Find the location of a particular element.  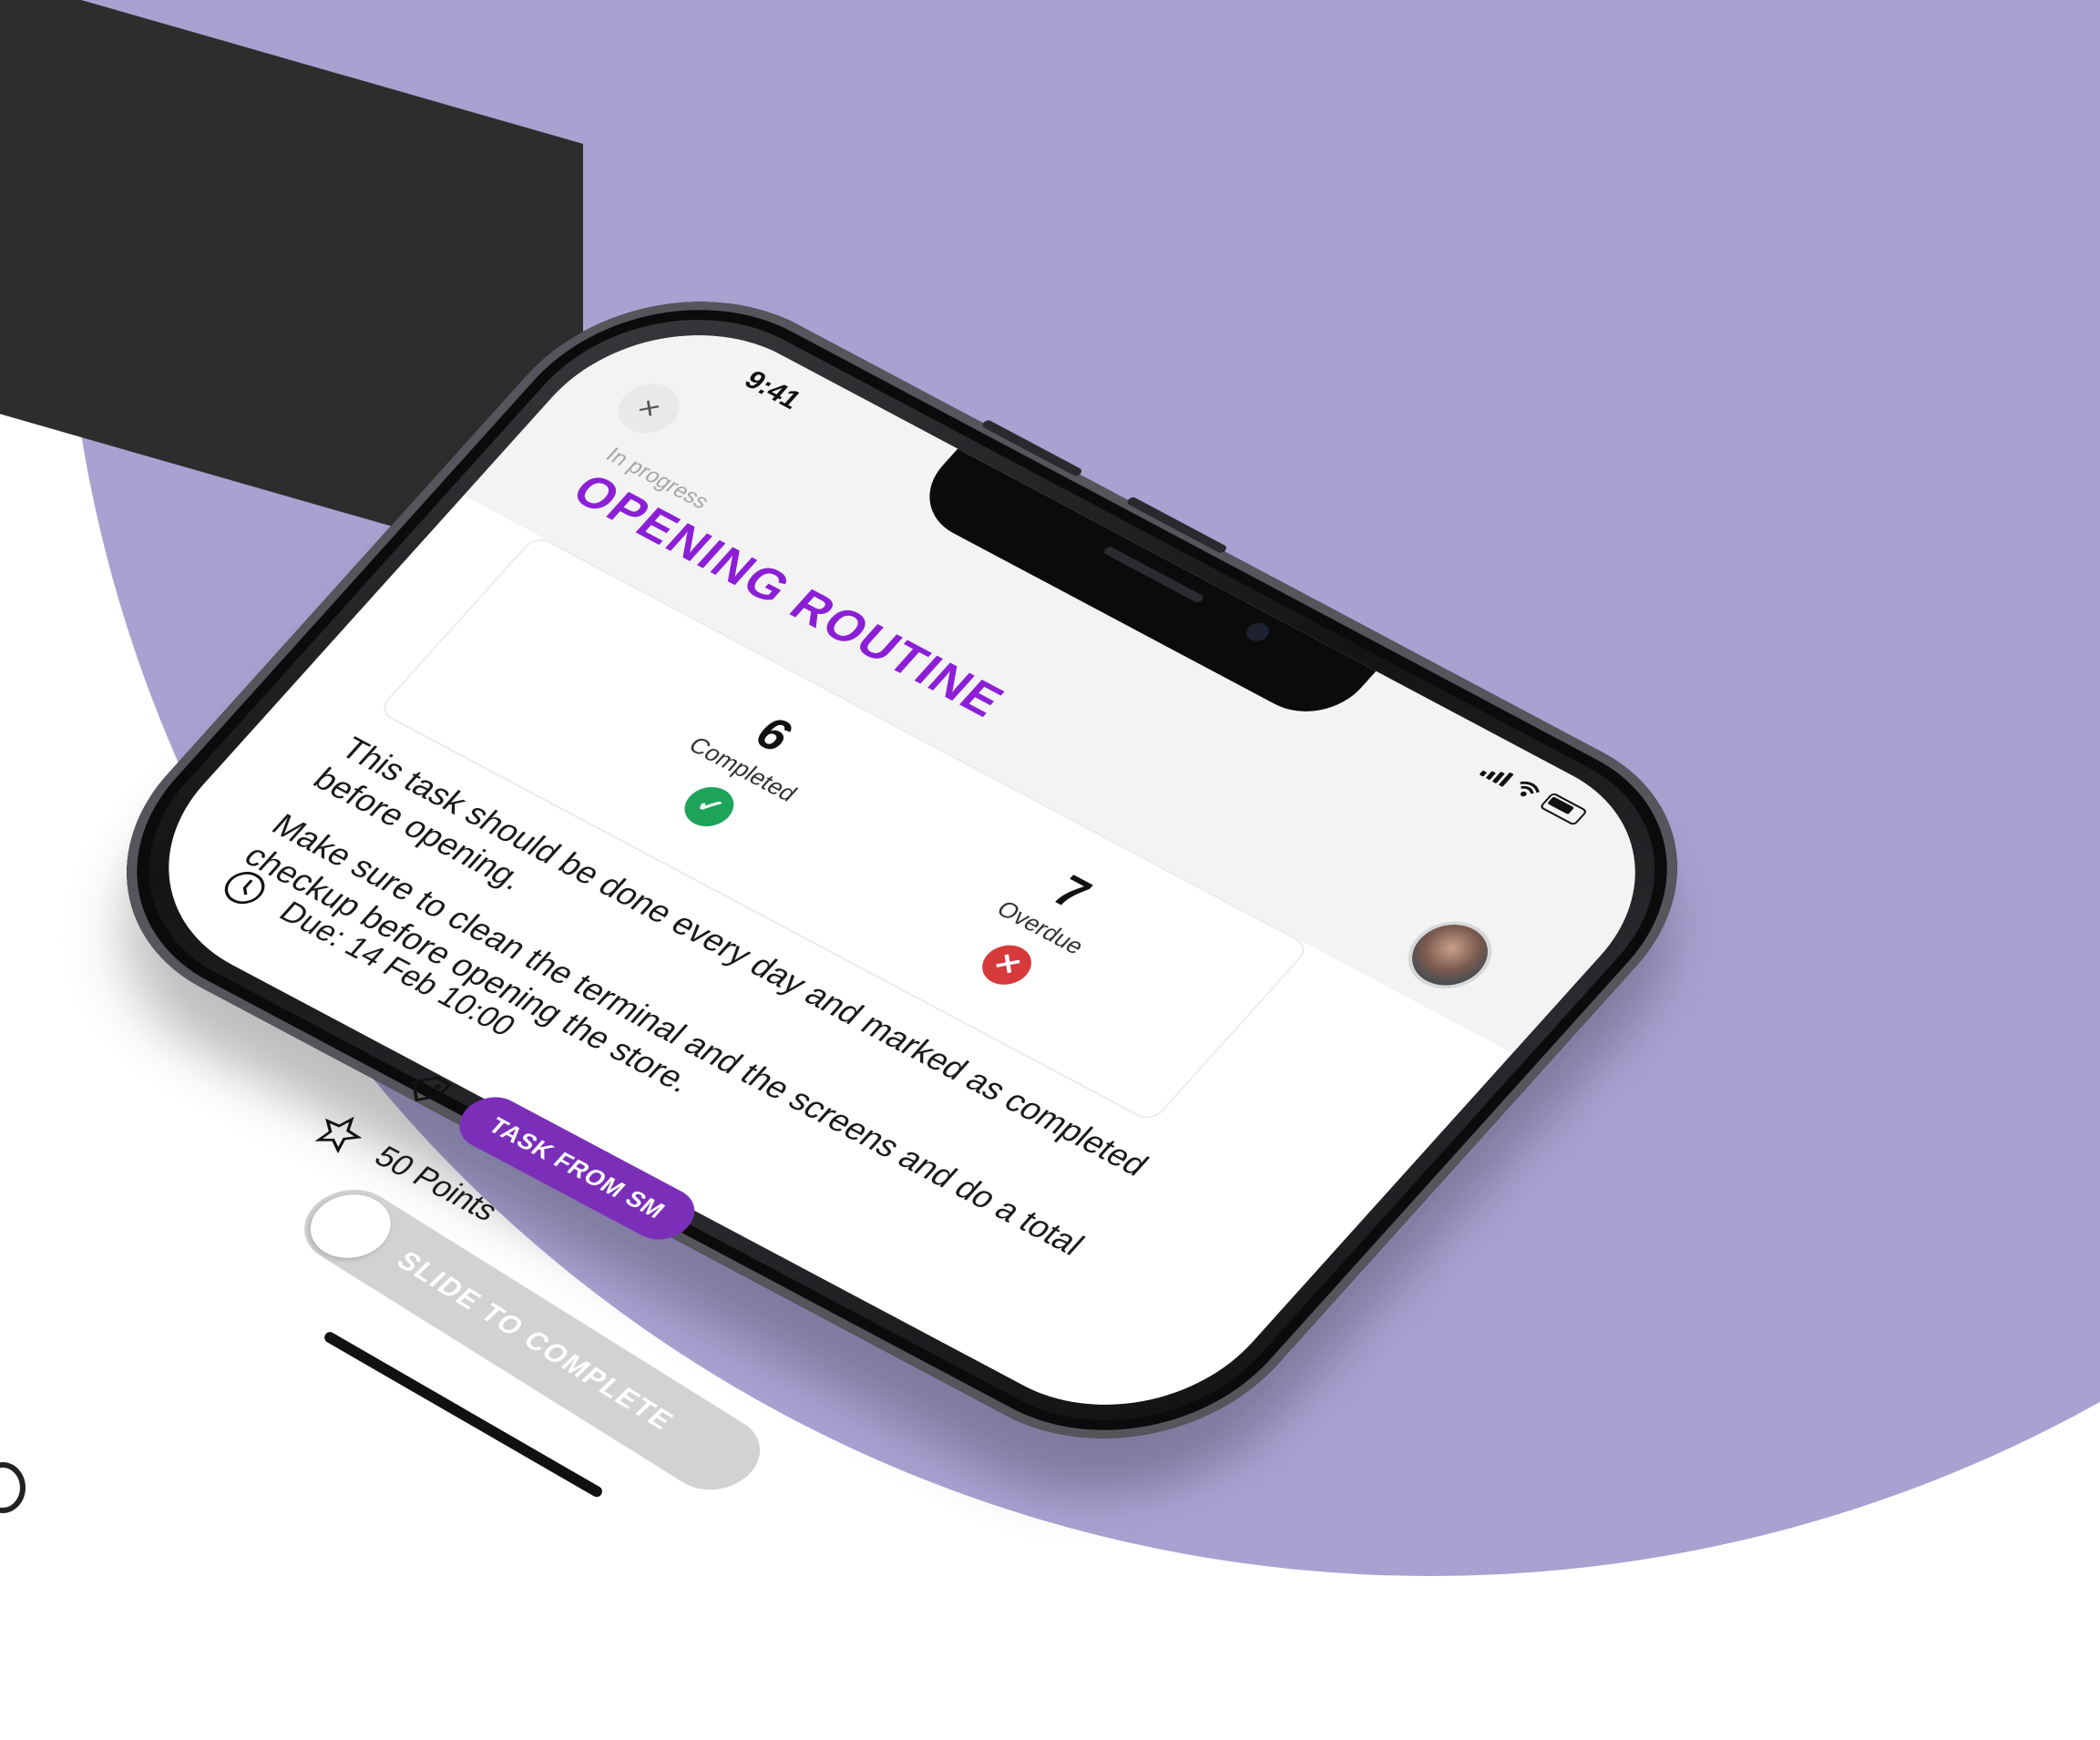

front-camera is located at coordinates (1258, 632).